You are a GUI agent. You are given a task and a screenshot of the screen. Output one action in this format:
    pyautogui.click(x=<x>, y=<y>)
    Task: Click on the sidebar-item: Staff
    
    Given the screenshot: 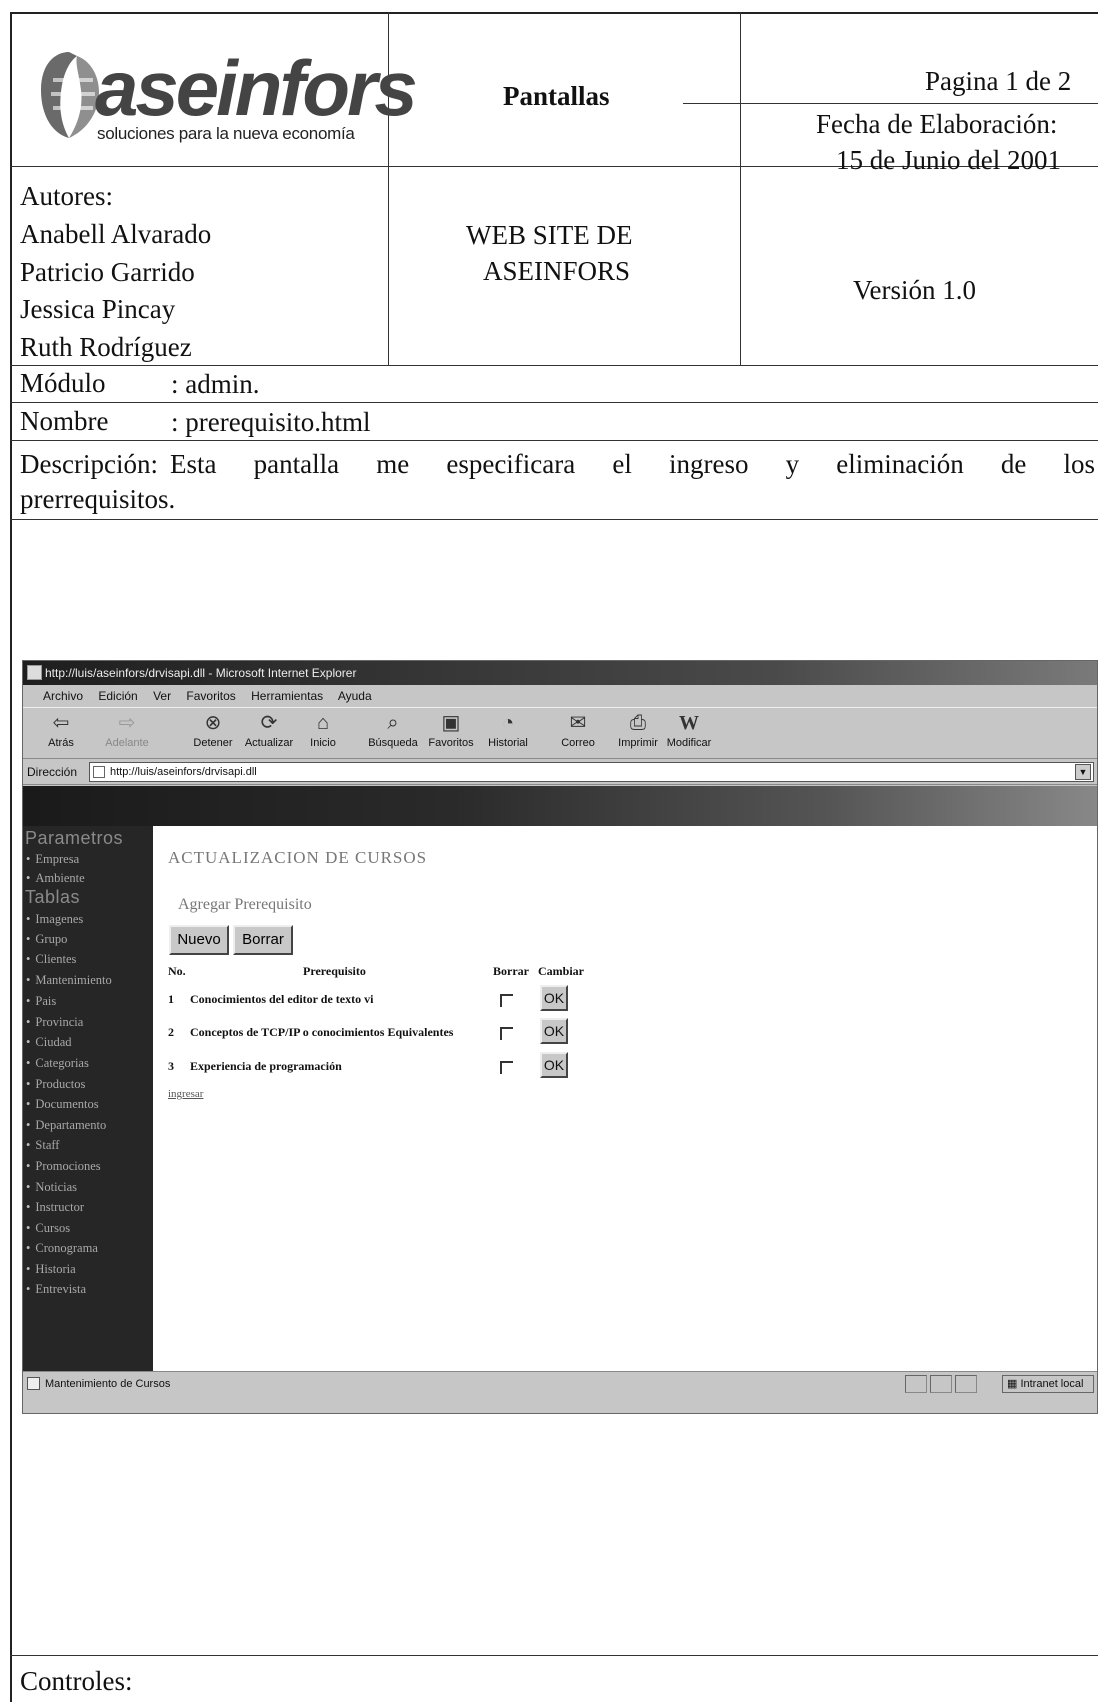 What is the action you would take?
    pyautogui.click(x=42, y=1145)
    